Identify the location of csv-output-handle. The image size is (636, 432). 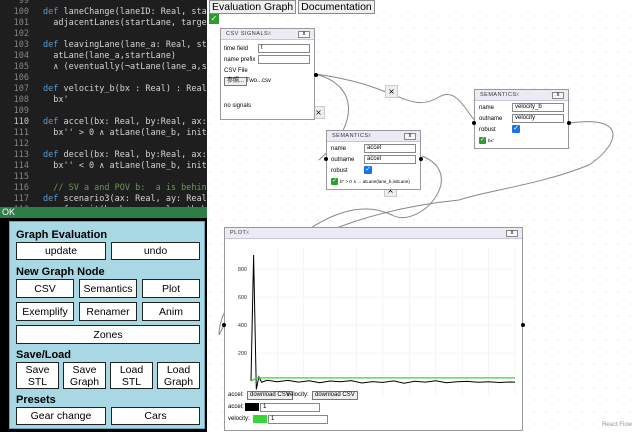
(316, 75).